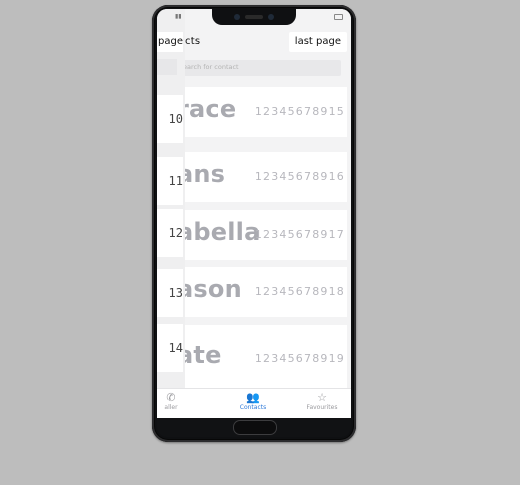 The height and width of the screenshot is (485, 520). I want to click on nav-caller: ✆ aller, so click(174, 401).